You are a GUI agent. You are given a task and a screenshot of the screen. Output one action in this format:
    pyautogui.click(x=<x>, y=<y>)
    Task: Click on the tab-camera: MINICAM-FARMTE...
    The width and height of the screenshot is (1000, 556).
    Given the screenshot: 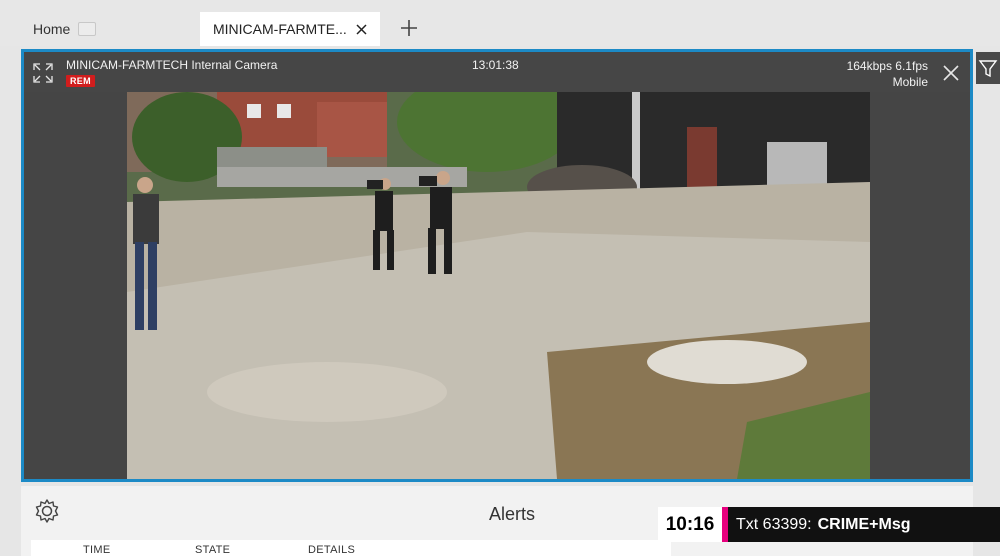 What is the action you would take?
    pyautogui.click(x=290, y=29)
    